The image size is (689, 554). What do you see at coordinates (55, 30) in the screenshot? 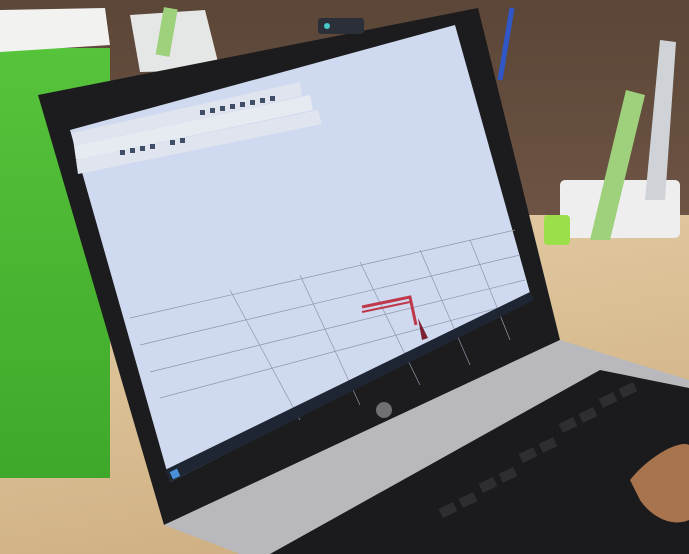
I see `shelf-box` at bounding box center [55, 30].